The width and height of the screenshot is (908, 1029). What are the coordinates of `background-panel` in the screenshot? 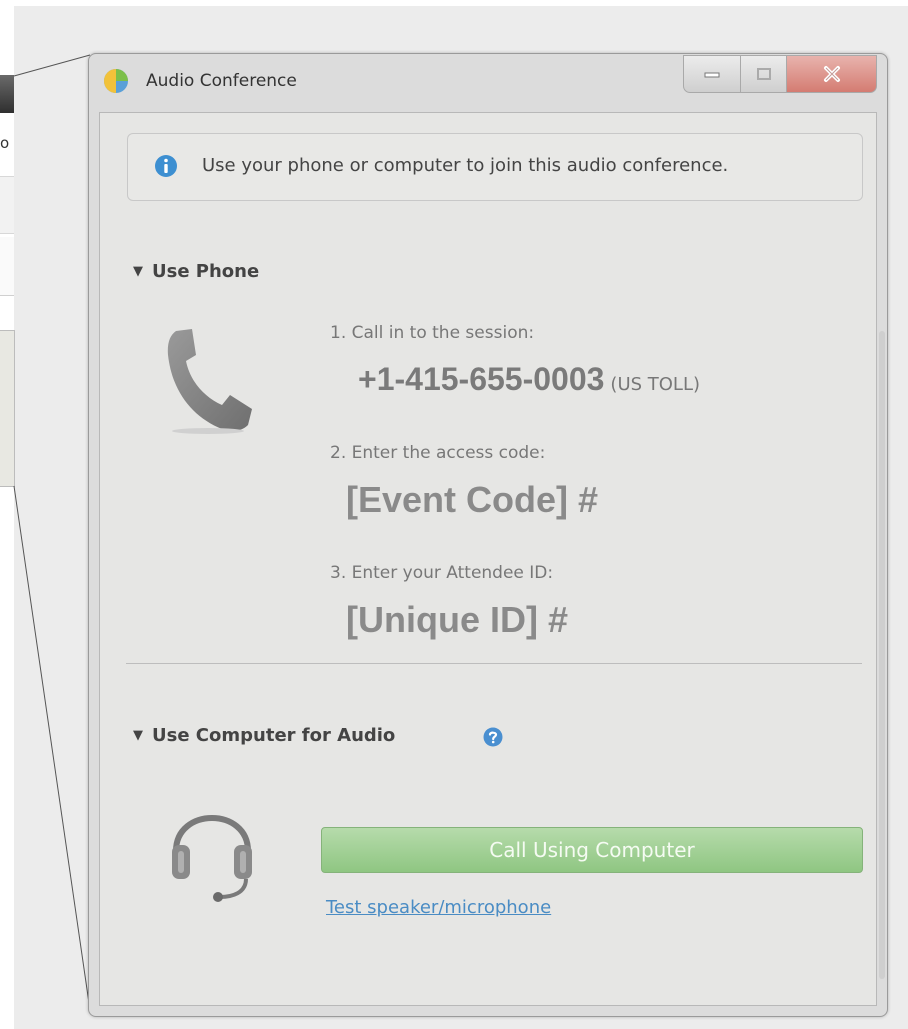 It's located at (7, 408).